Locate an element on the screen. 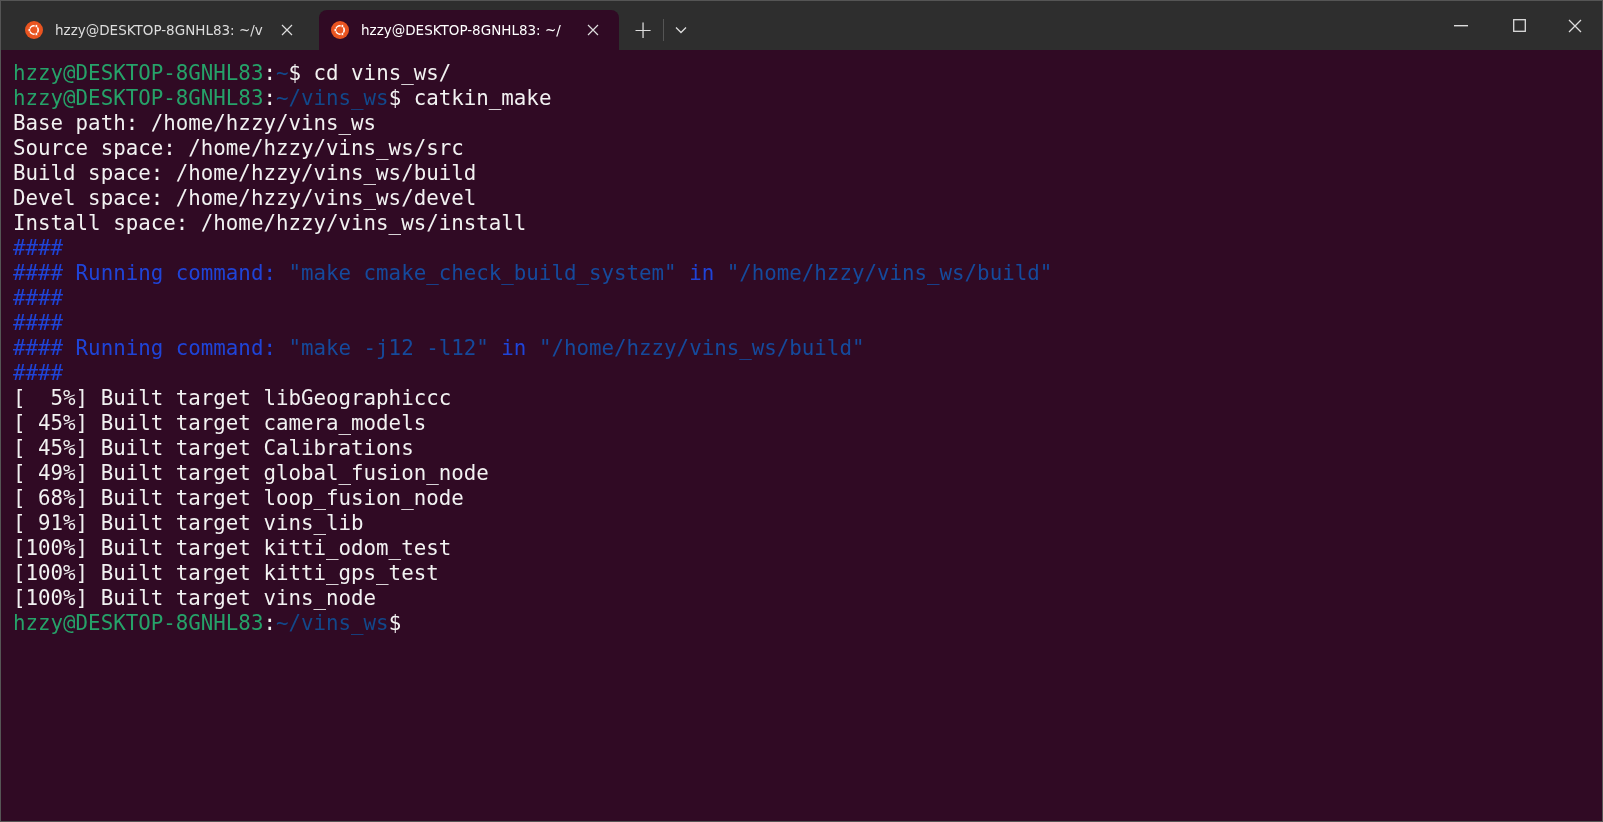 Image resolution: width=1603 pixels, height=822 pixels. terminal-text: [ 5%] Built target libGeographiccc is located at coordinates (232, 398).